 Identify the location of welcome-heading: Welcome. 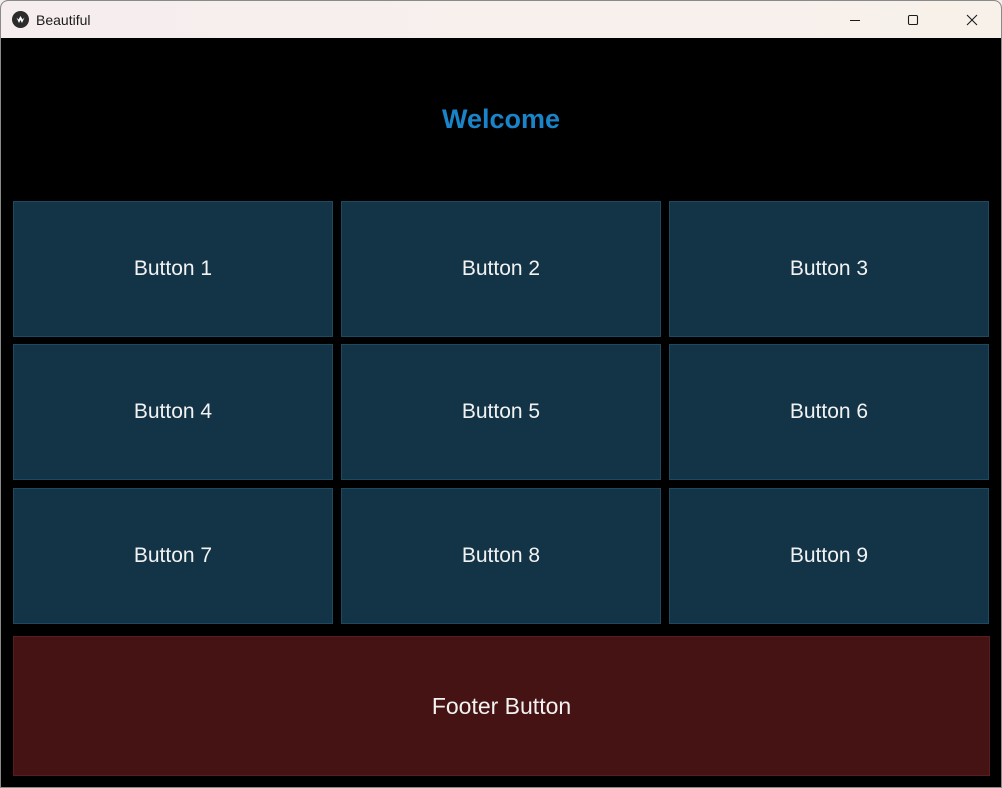
(501, 119).